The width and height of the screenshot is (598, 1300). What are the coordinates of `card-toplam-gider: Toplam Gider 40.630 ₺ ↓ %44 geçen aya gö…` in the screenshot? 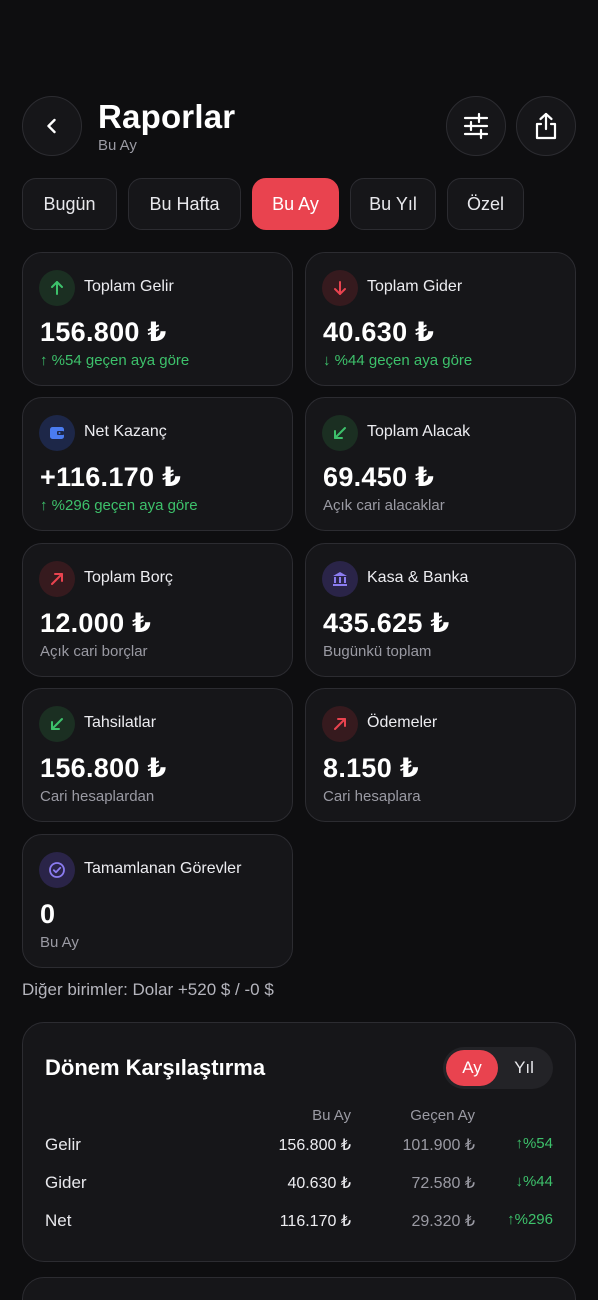 It's located at (440, 319).